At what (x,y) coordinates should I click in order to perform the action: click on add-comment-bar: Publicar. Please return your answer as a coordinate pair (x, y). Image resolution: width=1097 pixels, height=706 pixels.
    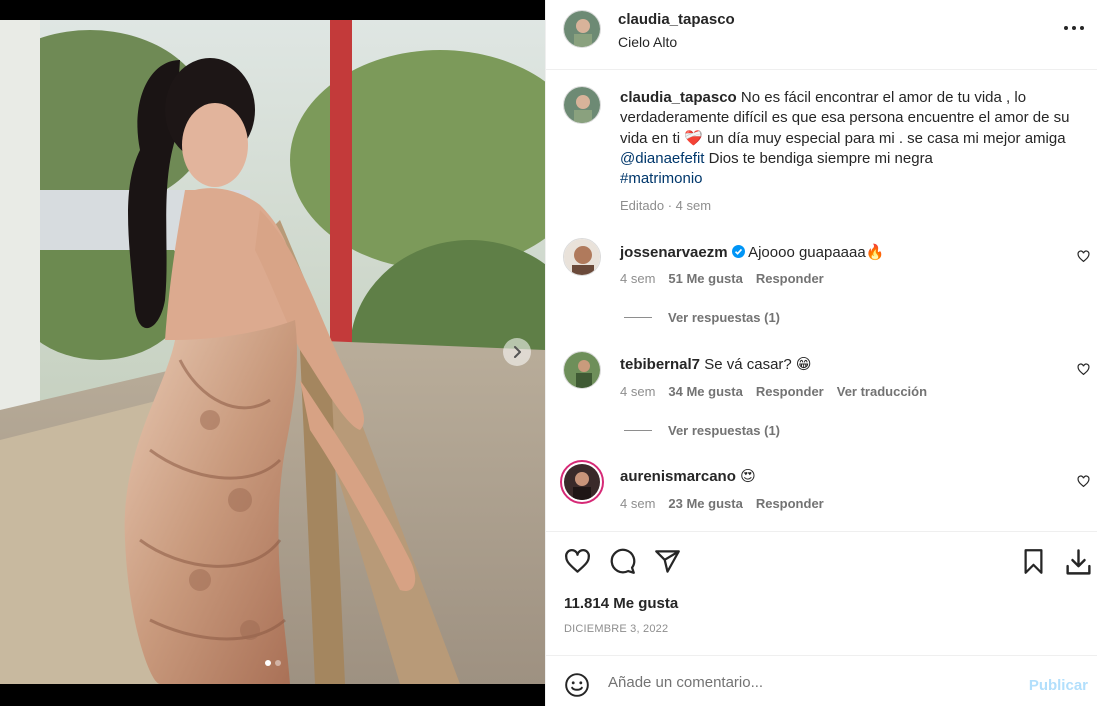
    Looking at the image, I should click on (821, 680).